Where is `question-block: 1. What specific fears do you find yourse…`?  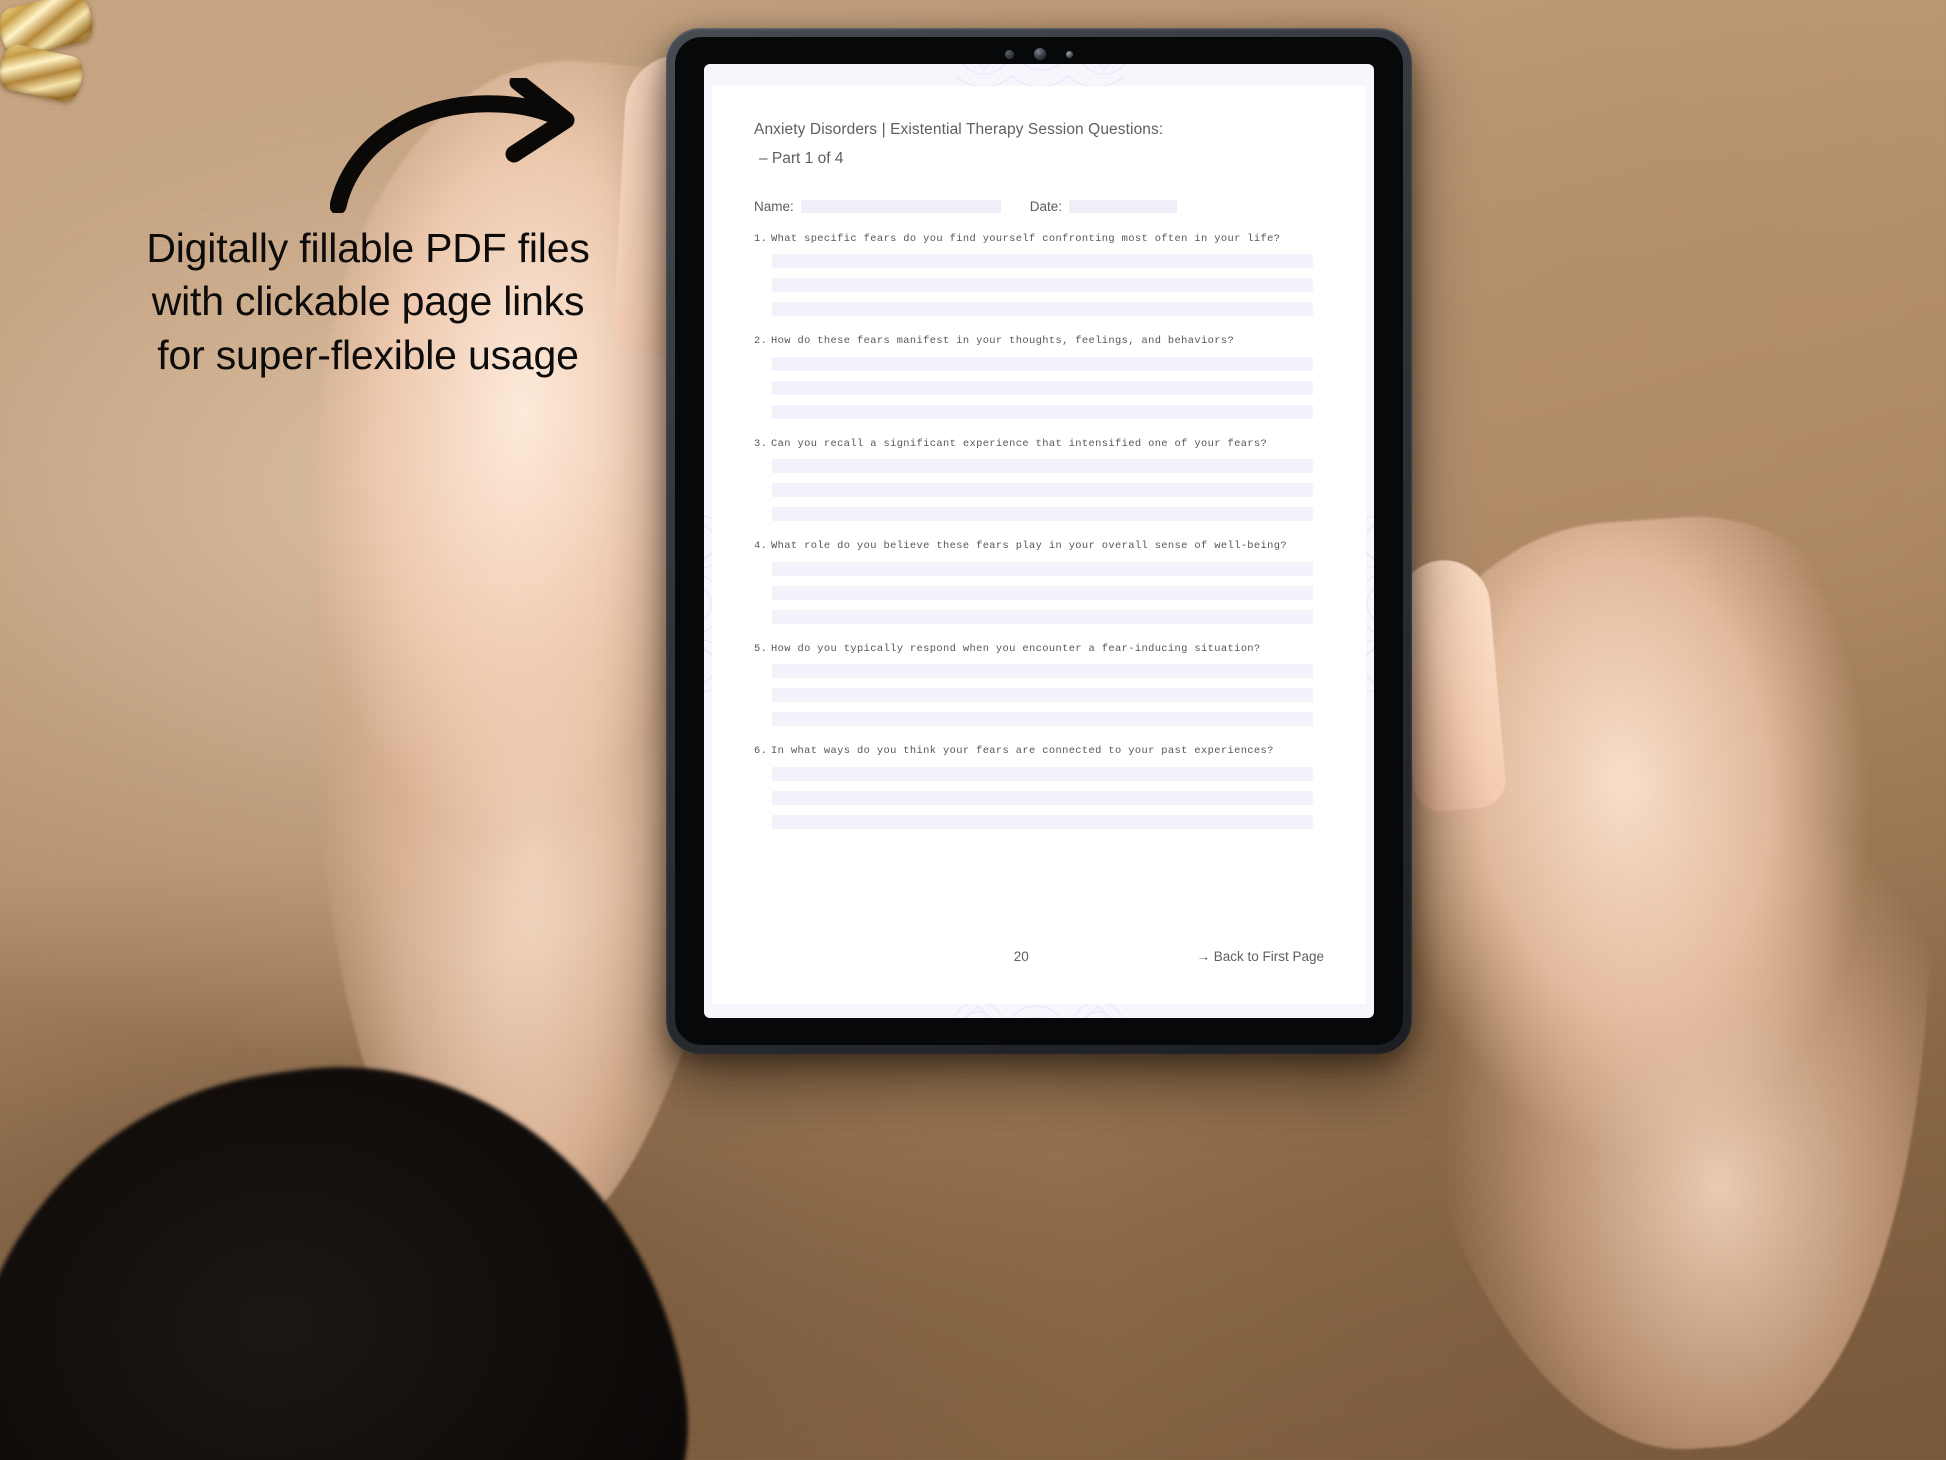
question-block: 1. What specific fears do you find yourse… is located at coordinates (1039, 275).